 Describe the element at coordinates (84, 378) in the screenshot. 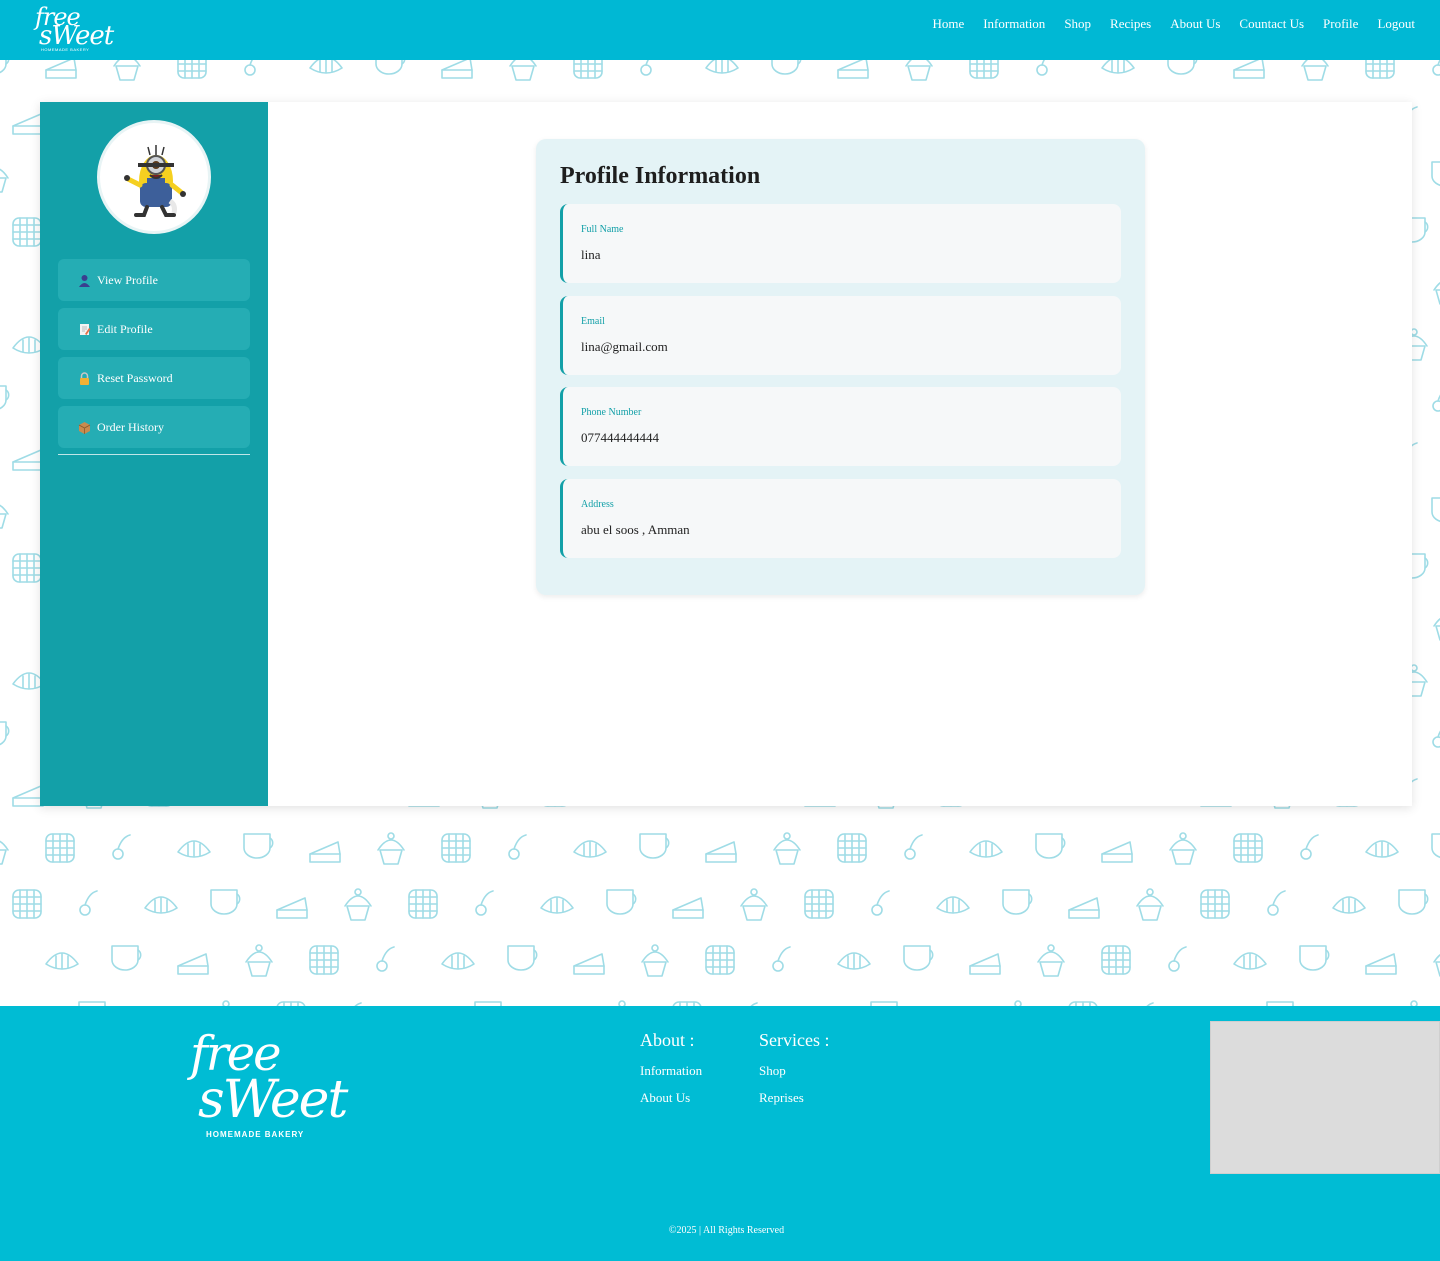

I see `lock-icon` at that location.